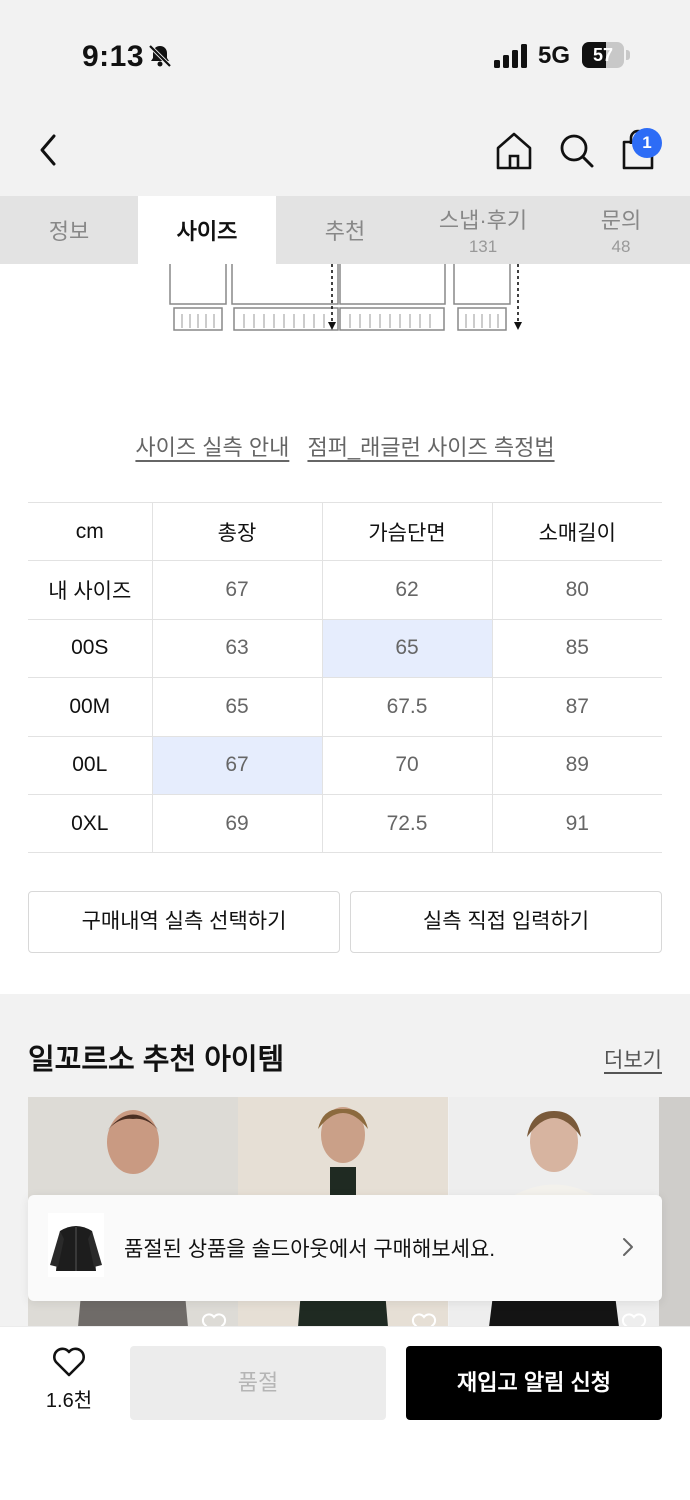 This screenshot has width=690, height=1500. What do you see at coordinates (514, 150) in the screenshot?
I see `home-icon` at bounding box center [514, 150].